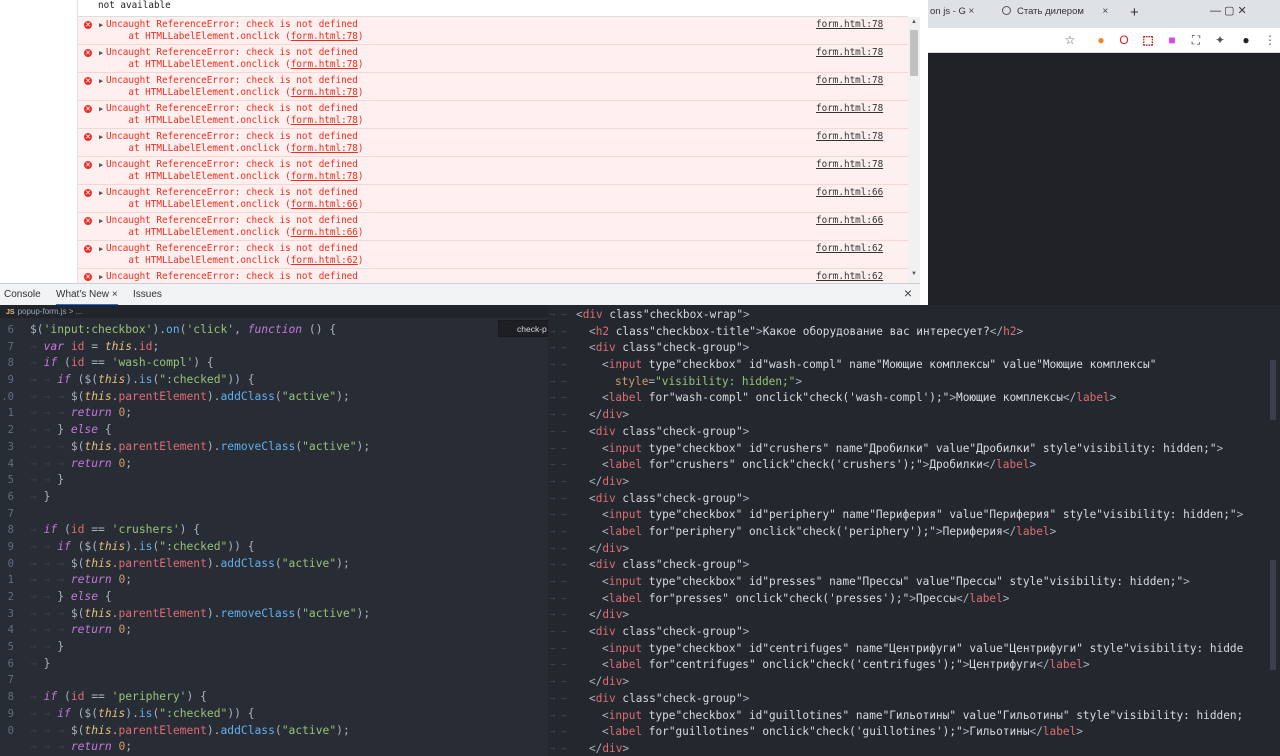 The image size is (1280, 756). I want to click on avatar-icon: ●, so click(1246, 40).